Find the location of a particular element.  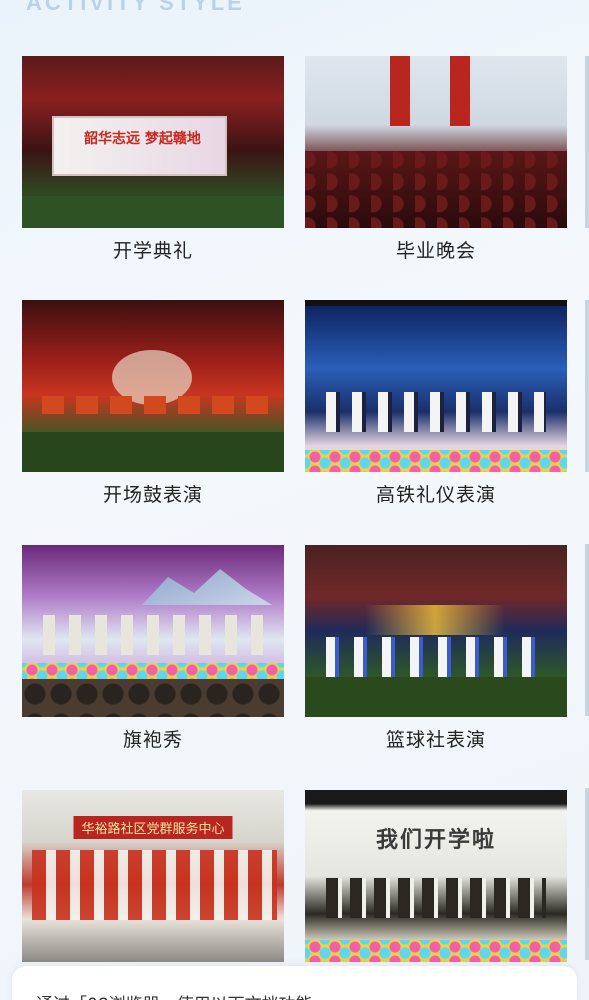

mountain-backdrop is located at coordinates (207, 587).